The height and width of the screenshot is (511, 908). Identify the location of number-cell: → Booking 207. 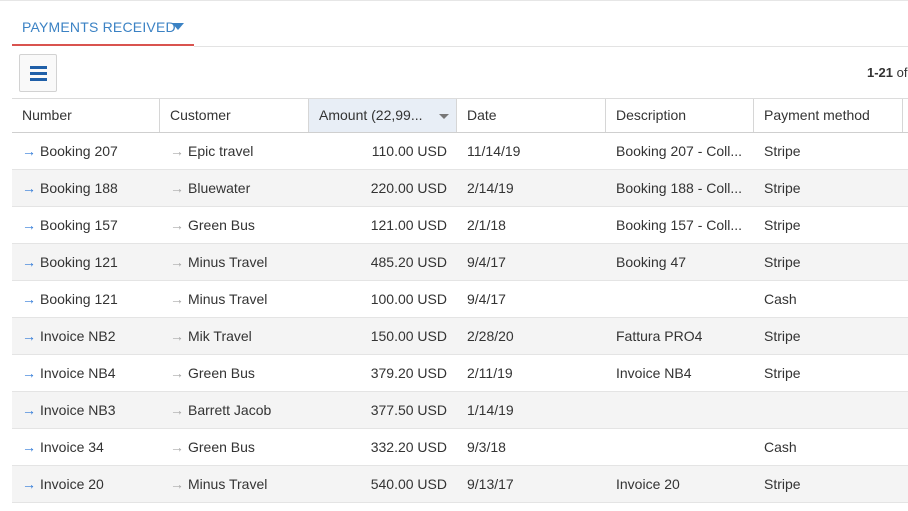
(91, 151).